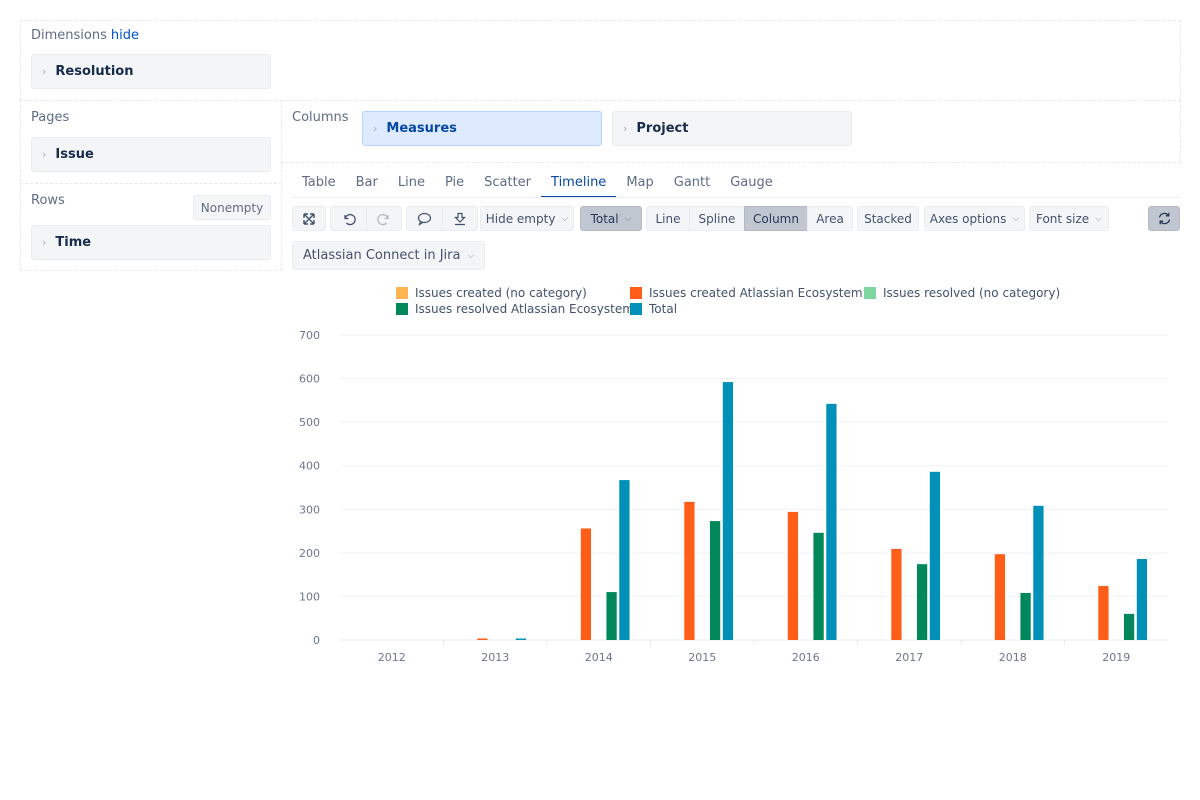 Image resolution: width=1200 pixels, height=800 pixels. Describe the element at coordinates (392, 657) in the screenshot. I see `x-tick-label: 2012` at that location.